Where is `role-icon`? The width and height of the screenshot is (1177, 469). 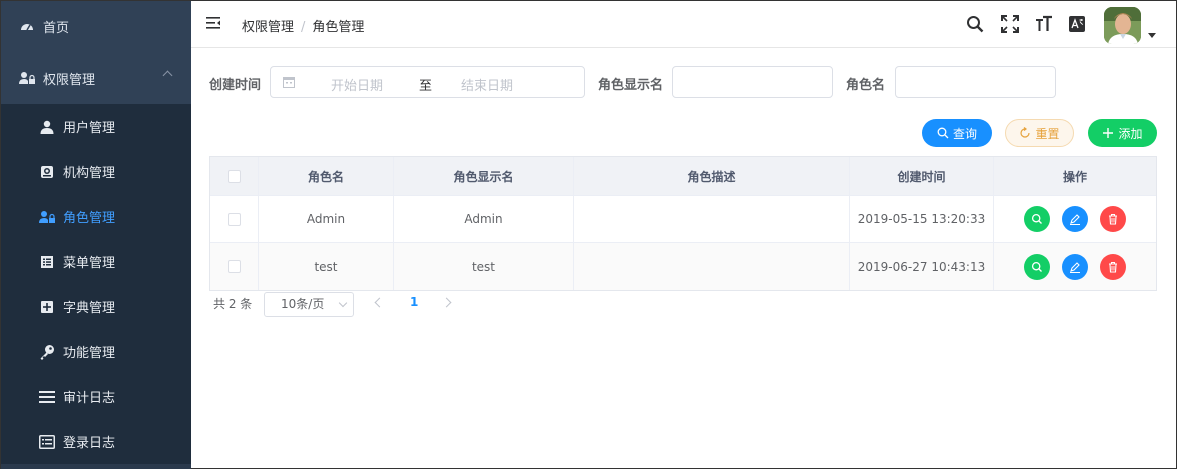 role-icon is located at coordinates (47, 217).